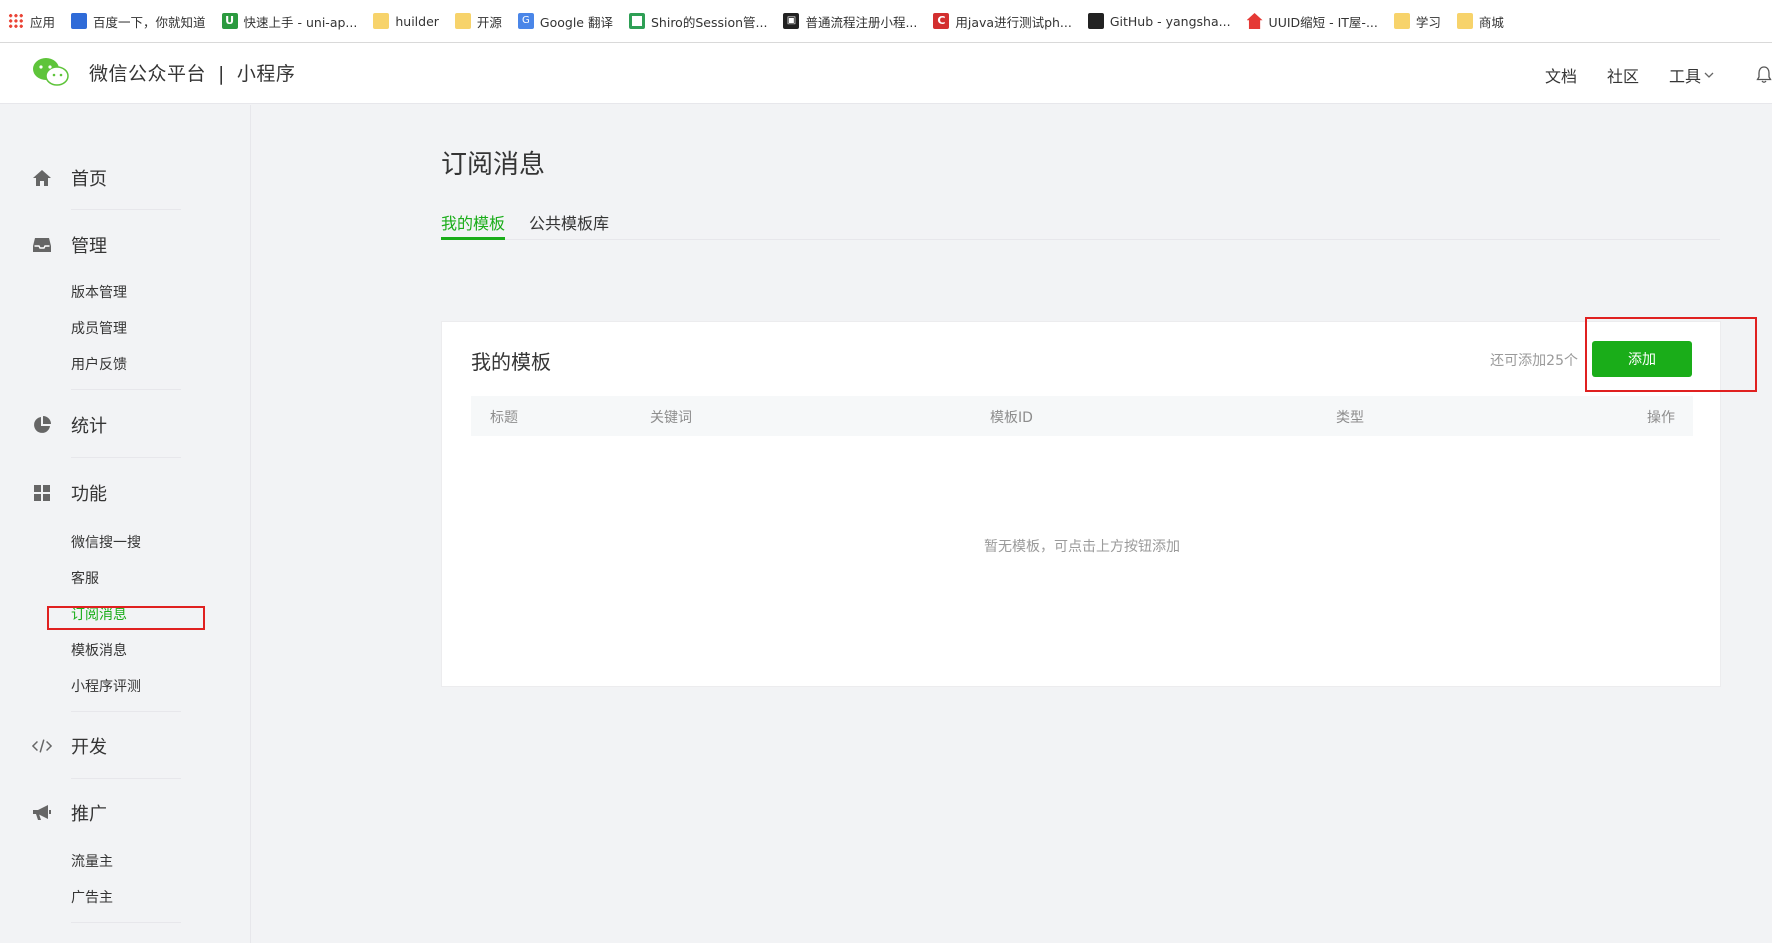 The image size is (1772, 943). Describe the element at coordinates (569, 222) in the screenshot. I see `tab-public-template-library: 公共模板库` at that location.